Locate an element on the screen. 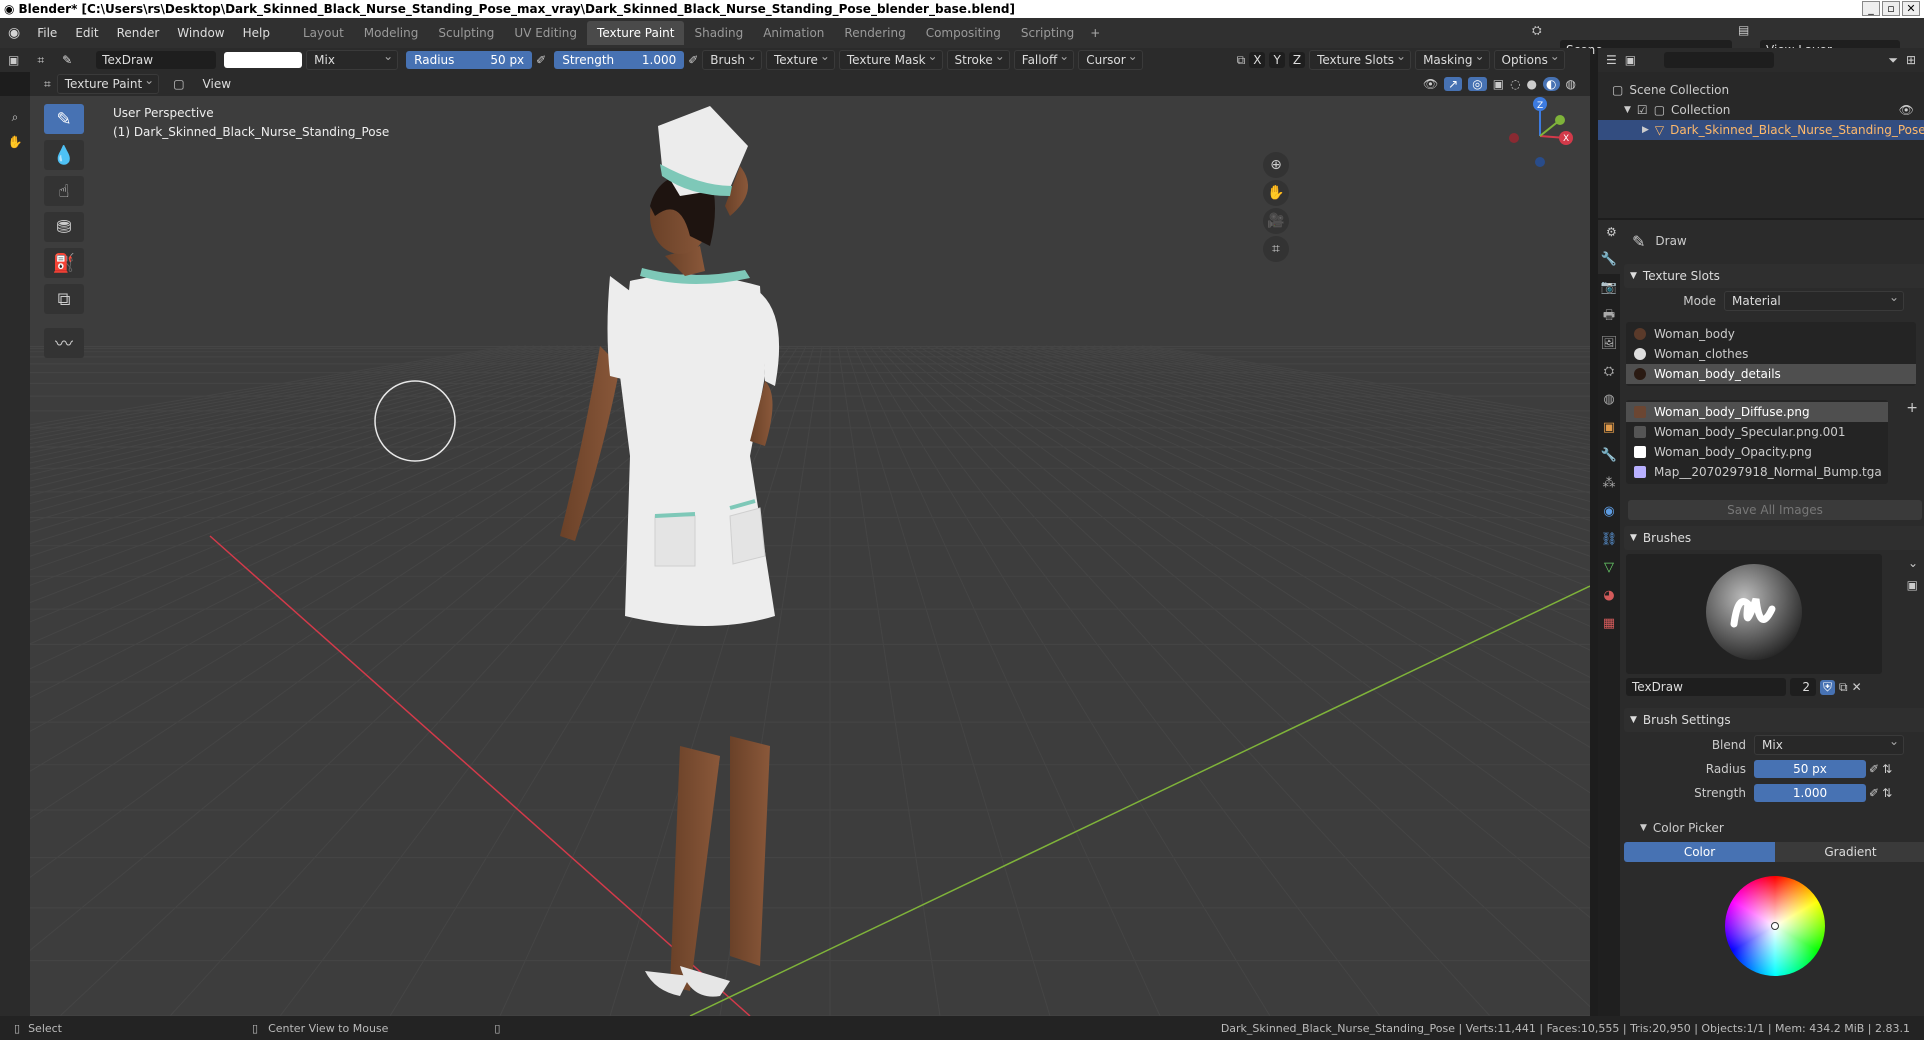 The image size is (1924, 1040). blend-dropdown: Mix is located at coordinates (352, 59).